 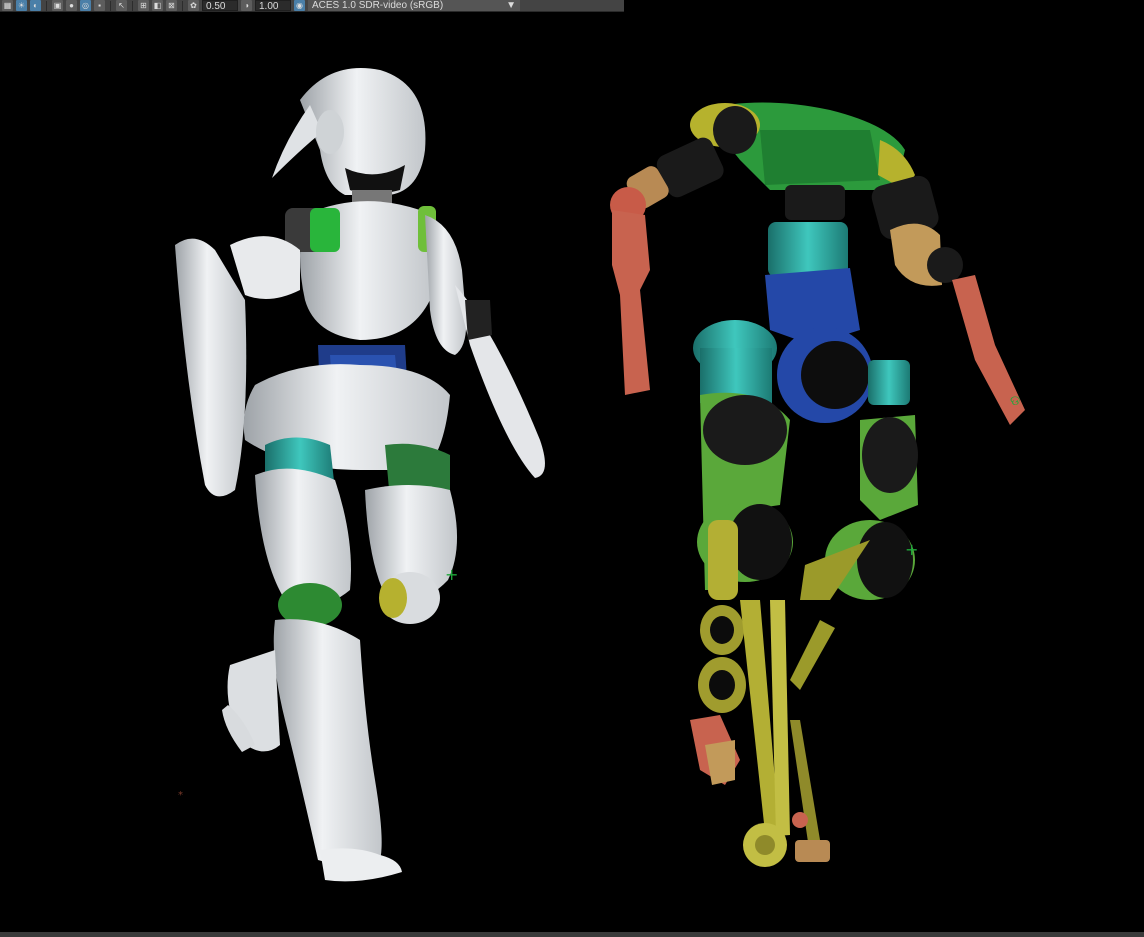 I want to click on dropdown-arrow-icon: ▼, so click(x=511, y=5).